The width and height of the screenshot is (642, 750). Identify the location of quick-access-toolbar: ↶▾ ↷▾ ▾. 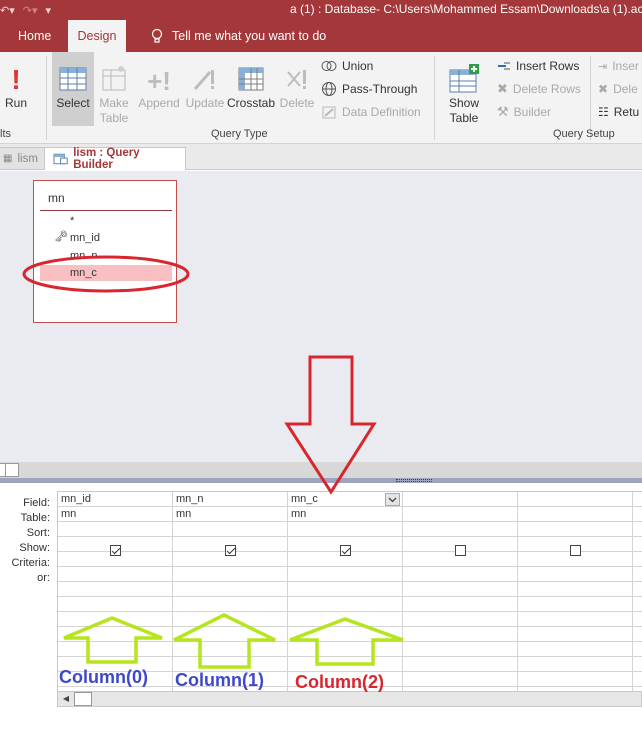
(25, 10).